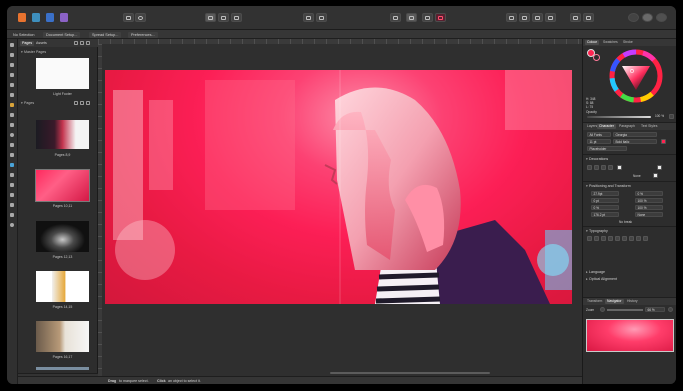  Describe the element at coordinates (596, 57) in the screenshot. I see `stroke-color-well` at that location.